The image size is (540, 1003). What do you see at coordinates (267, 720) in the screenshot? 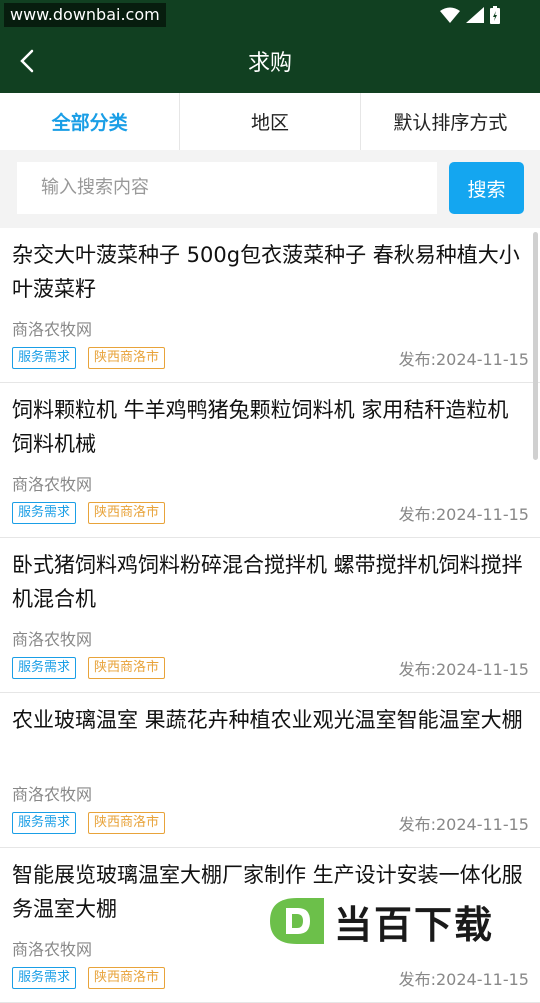
I see `item-title: 农业玻璃温室 果蔬花卉种植农业观光温室智能温室大棚` at bounding box center [267, 720].